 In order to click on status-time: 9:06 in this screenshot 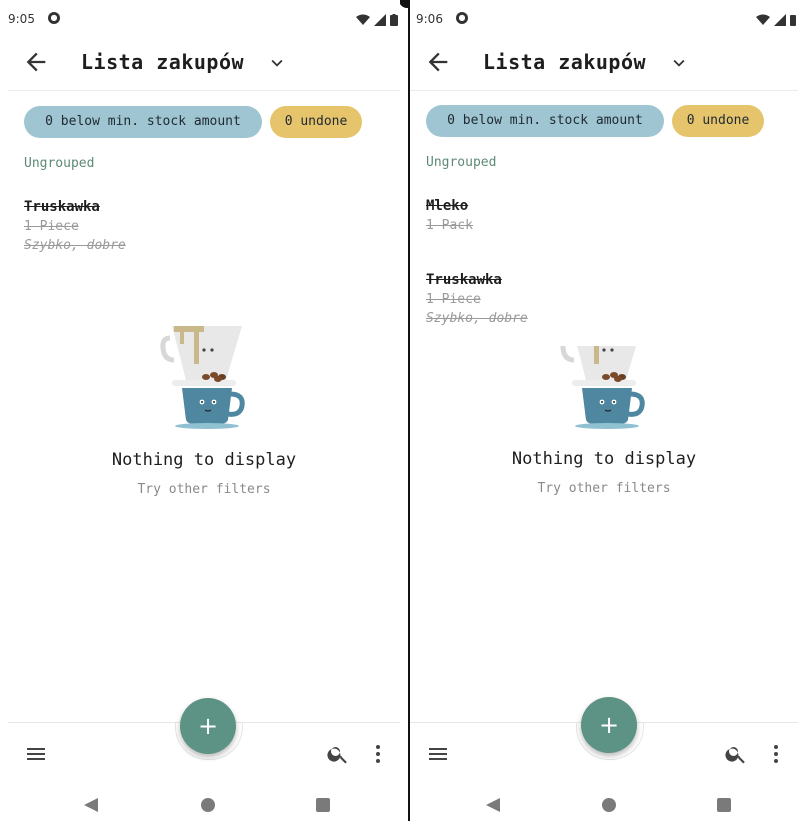, I will do `click(429, 19)`.